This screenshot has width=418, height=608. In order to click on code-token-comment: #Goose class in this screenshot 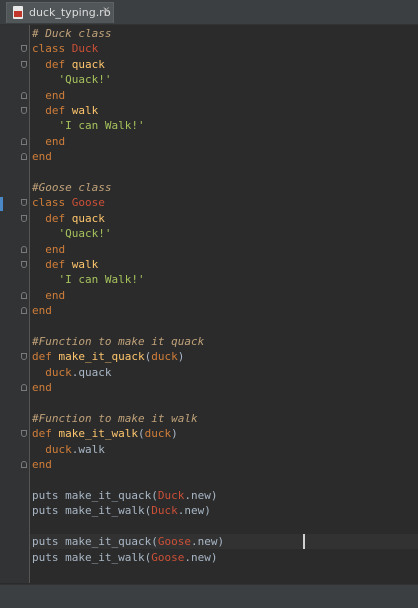, I will do `click(72, 187)`.